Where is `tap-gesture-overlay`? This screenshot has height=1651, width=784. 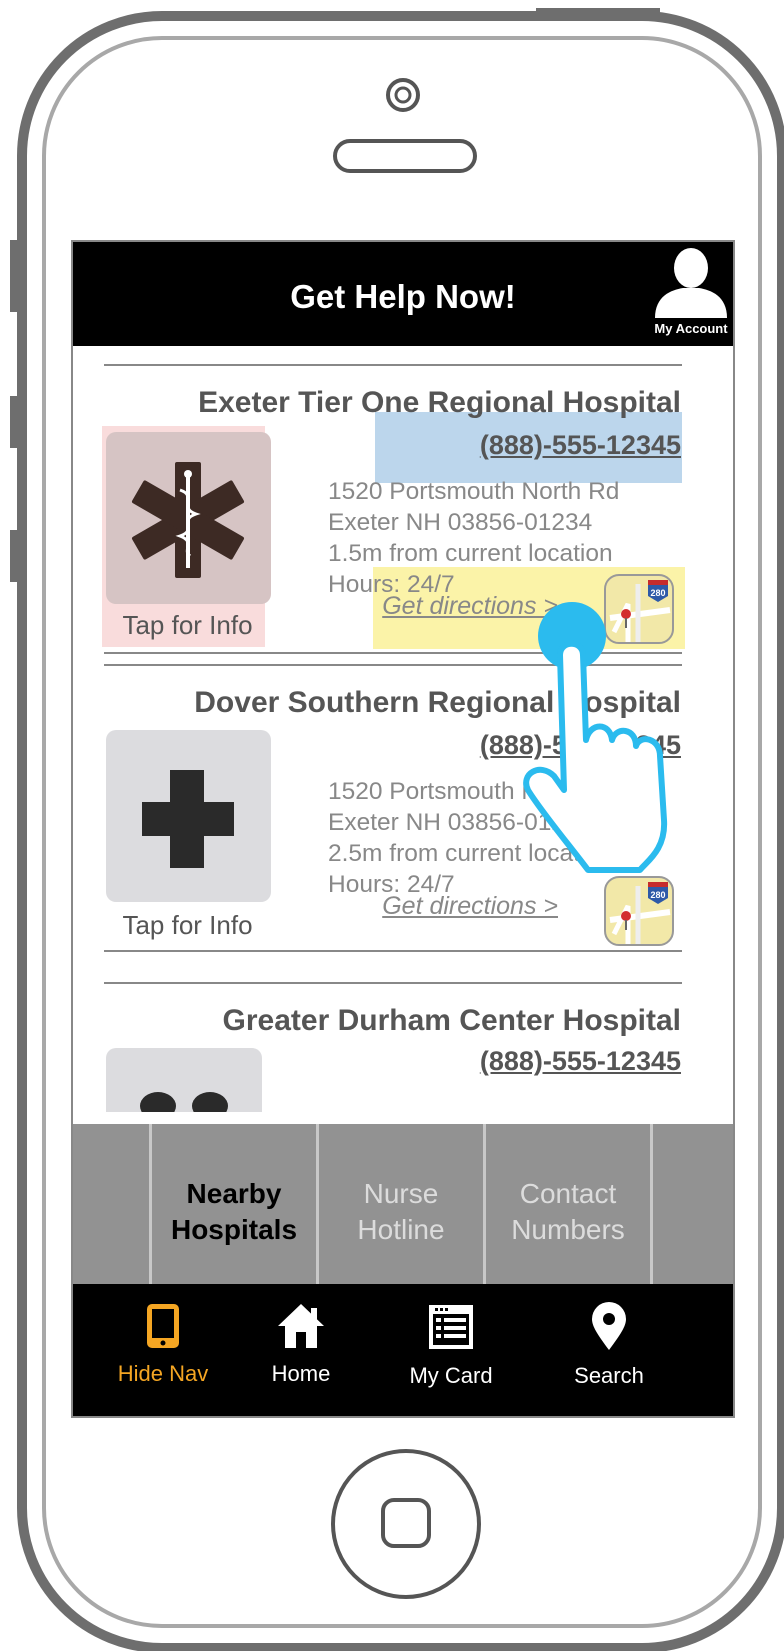 tap-gesture-overlay is located at coordinates (595, 737).